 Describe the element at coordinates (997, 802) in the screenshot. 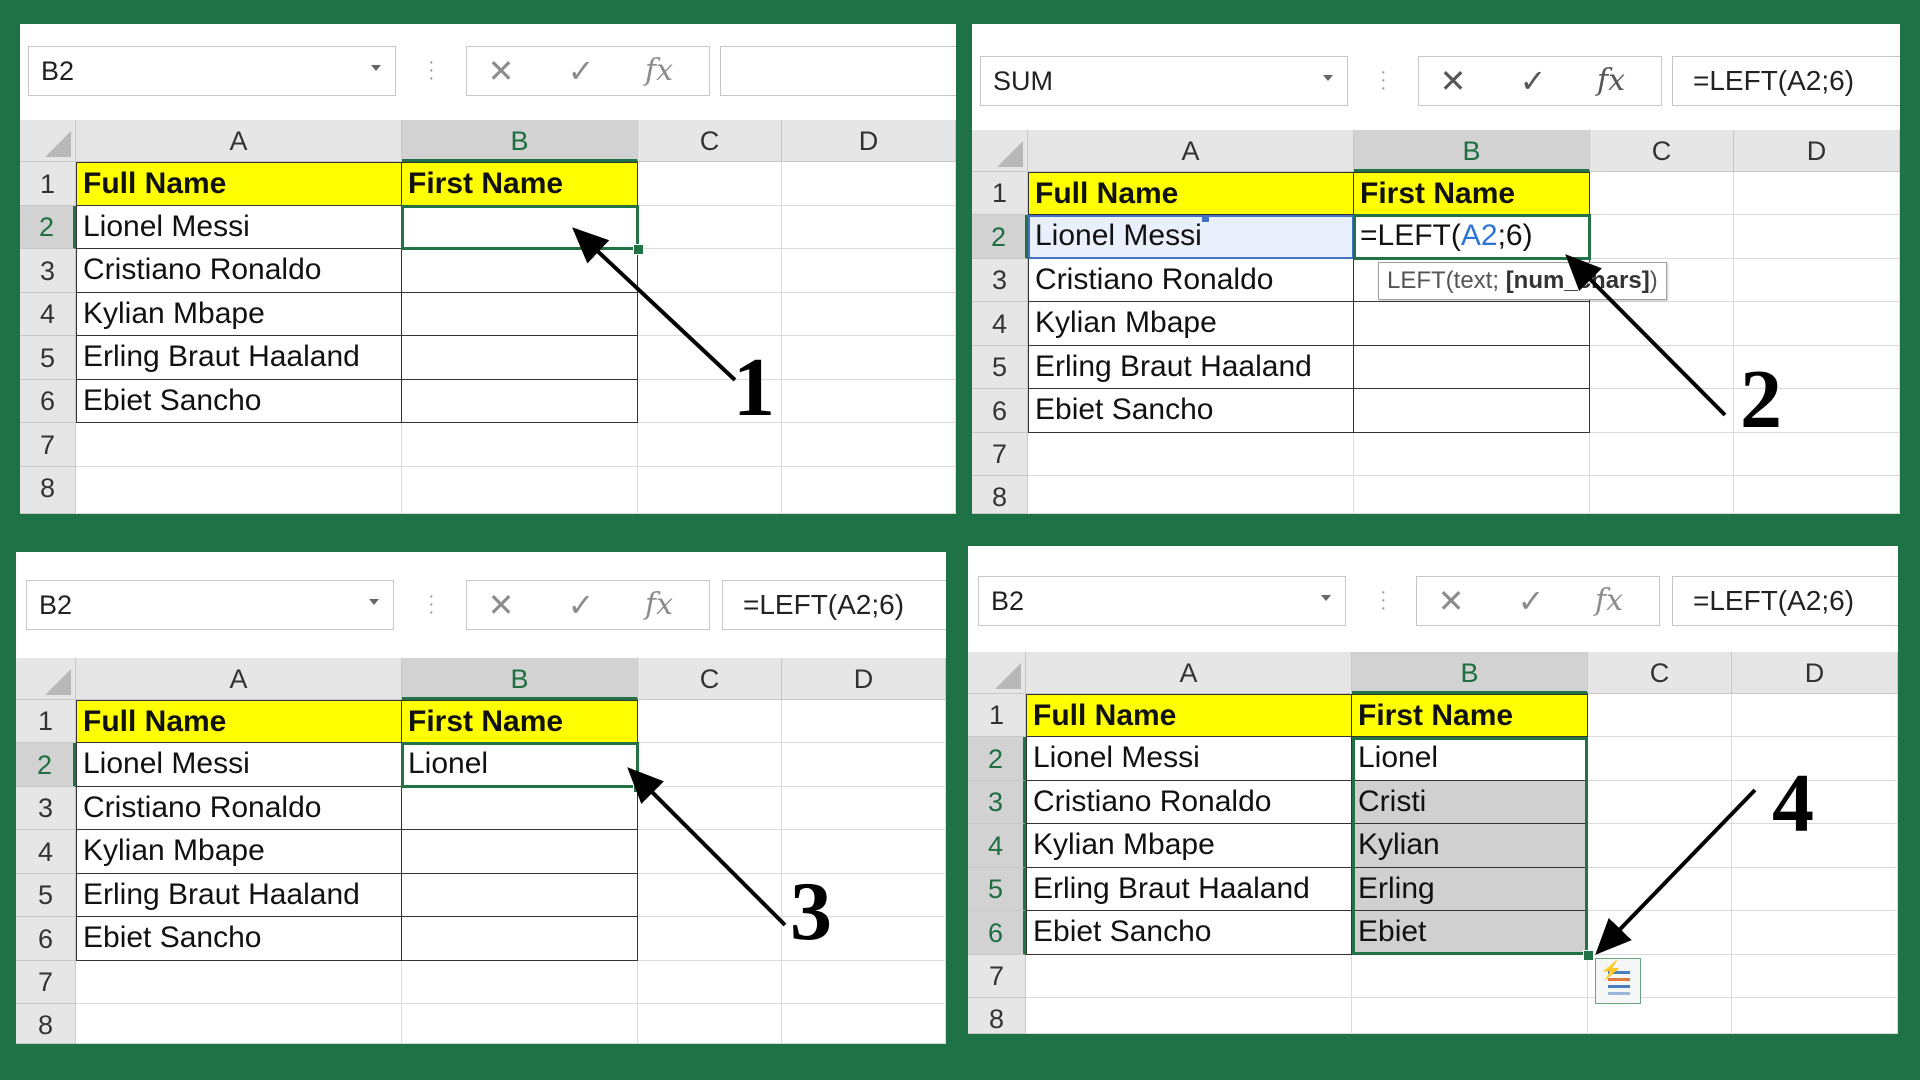

I see `row-header-3: 3` at that location.